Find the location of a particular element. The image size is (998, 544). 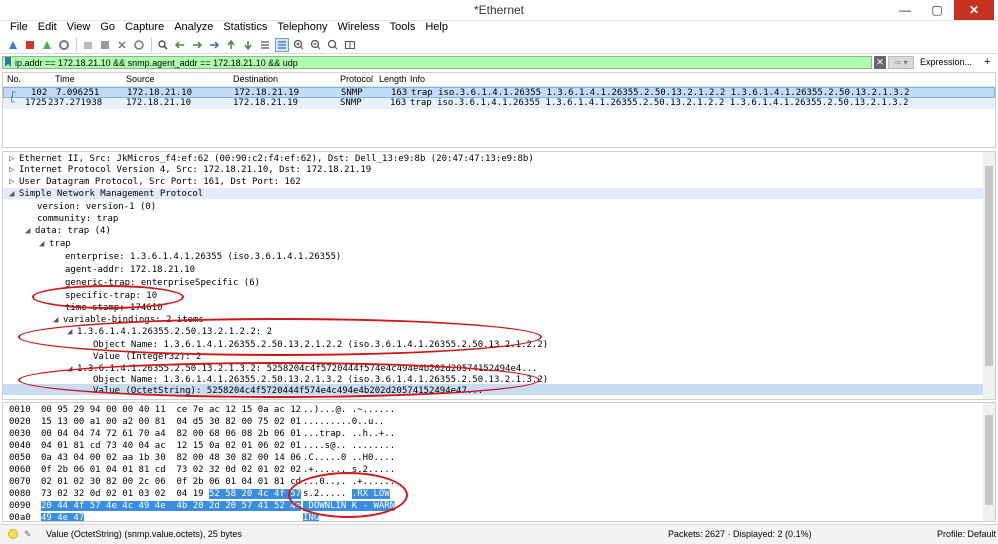

tree-item-version: version: version-1 (0) is located at coordinates (96, 207).